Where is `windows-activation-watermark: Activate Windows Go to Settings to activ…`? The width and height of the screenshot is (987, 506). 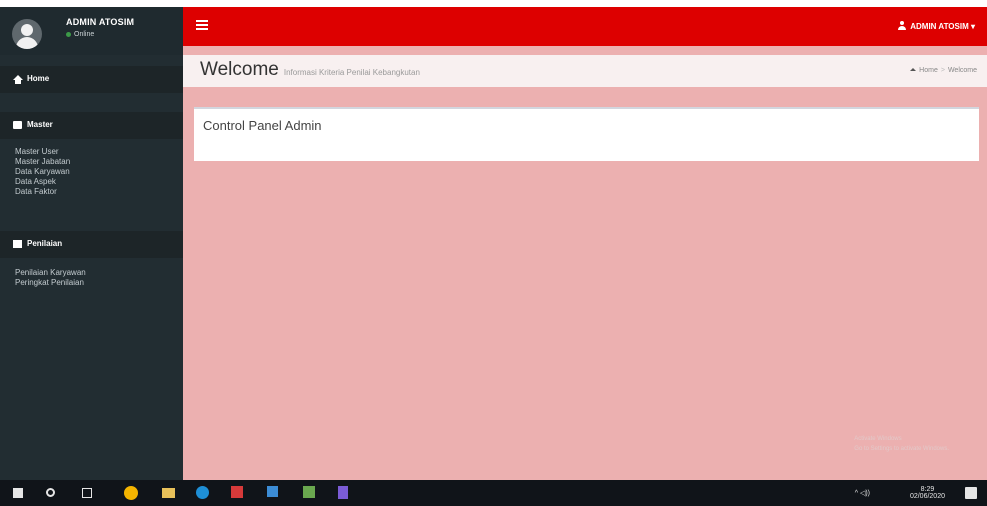 windows-activation-watermark: Activate Windows Go to Settings to activ… is located at coordinates (901, 444).